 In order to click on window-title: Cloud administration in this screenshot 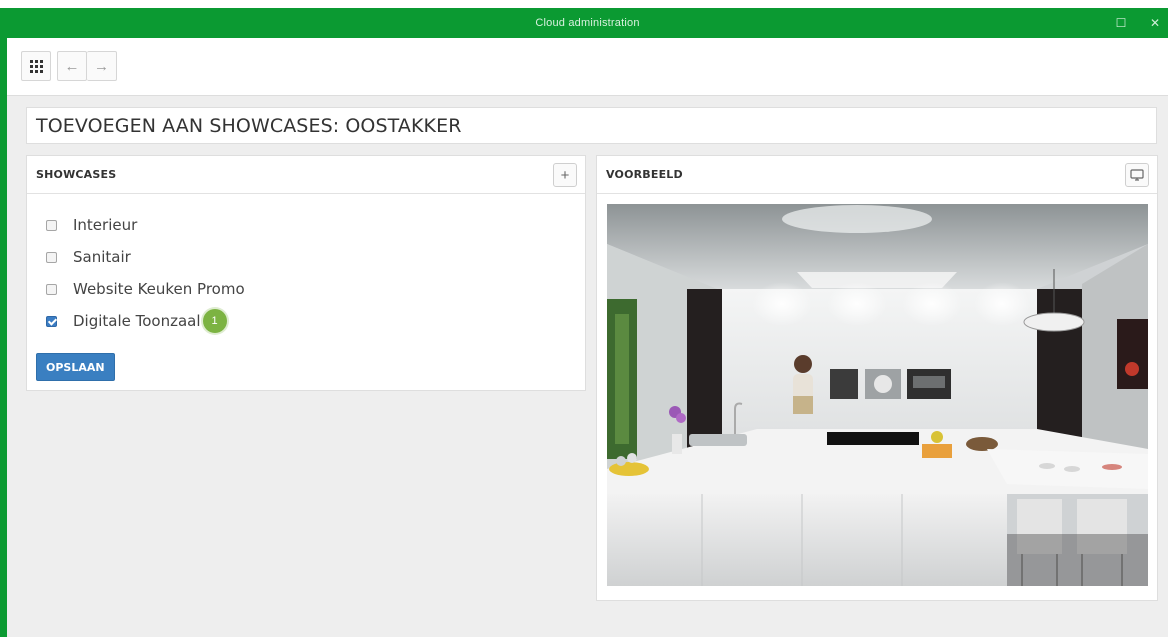, I will do `click(587, 23)`.